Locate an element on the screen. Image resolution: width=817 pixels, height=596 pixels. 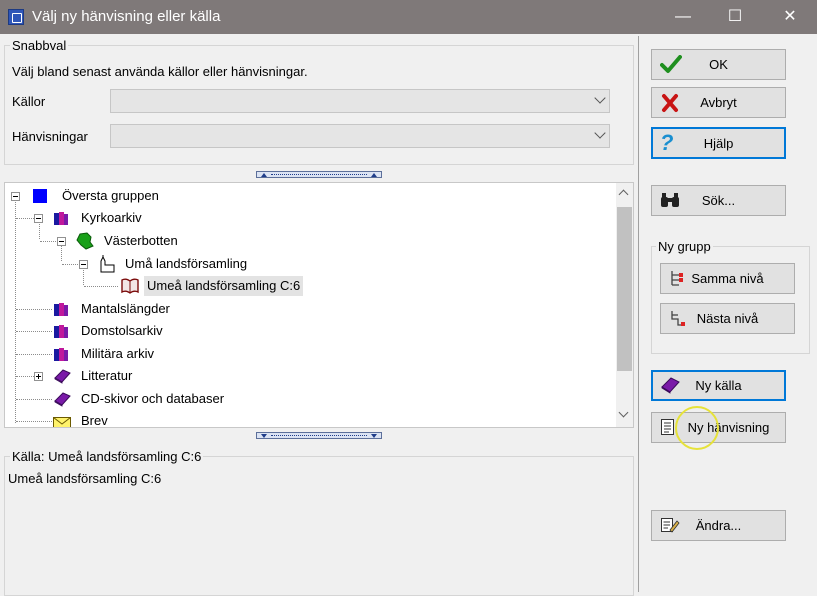
tree-node-uma-landsforsamling: Umå landsförsamling is located at coordinates (310, 264).